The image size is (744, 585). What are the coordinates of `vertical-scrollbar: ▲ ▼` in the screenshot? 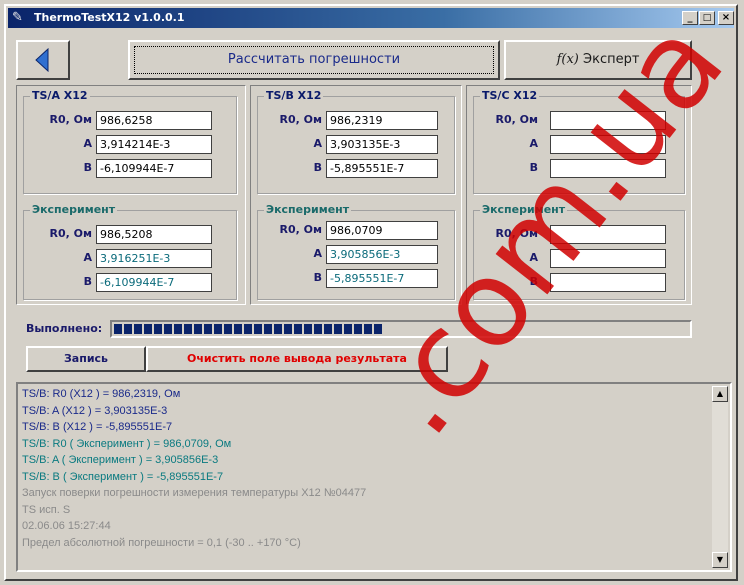 It's located at (720, 477).